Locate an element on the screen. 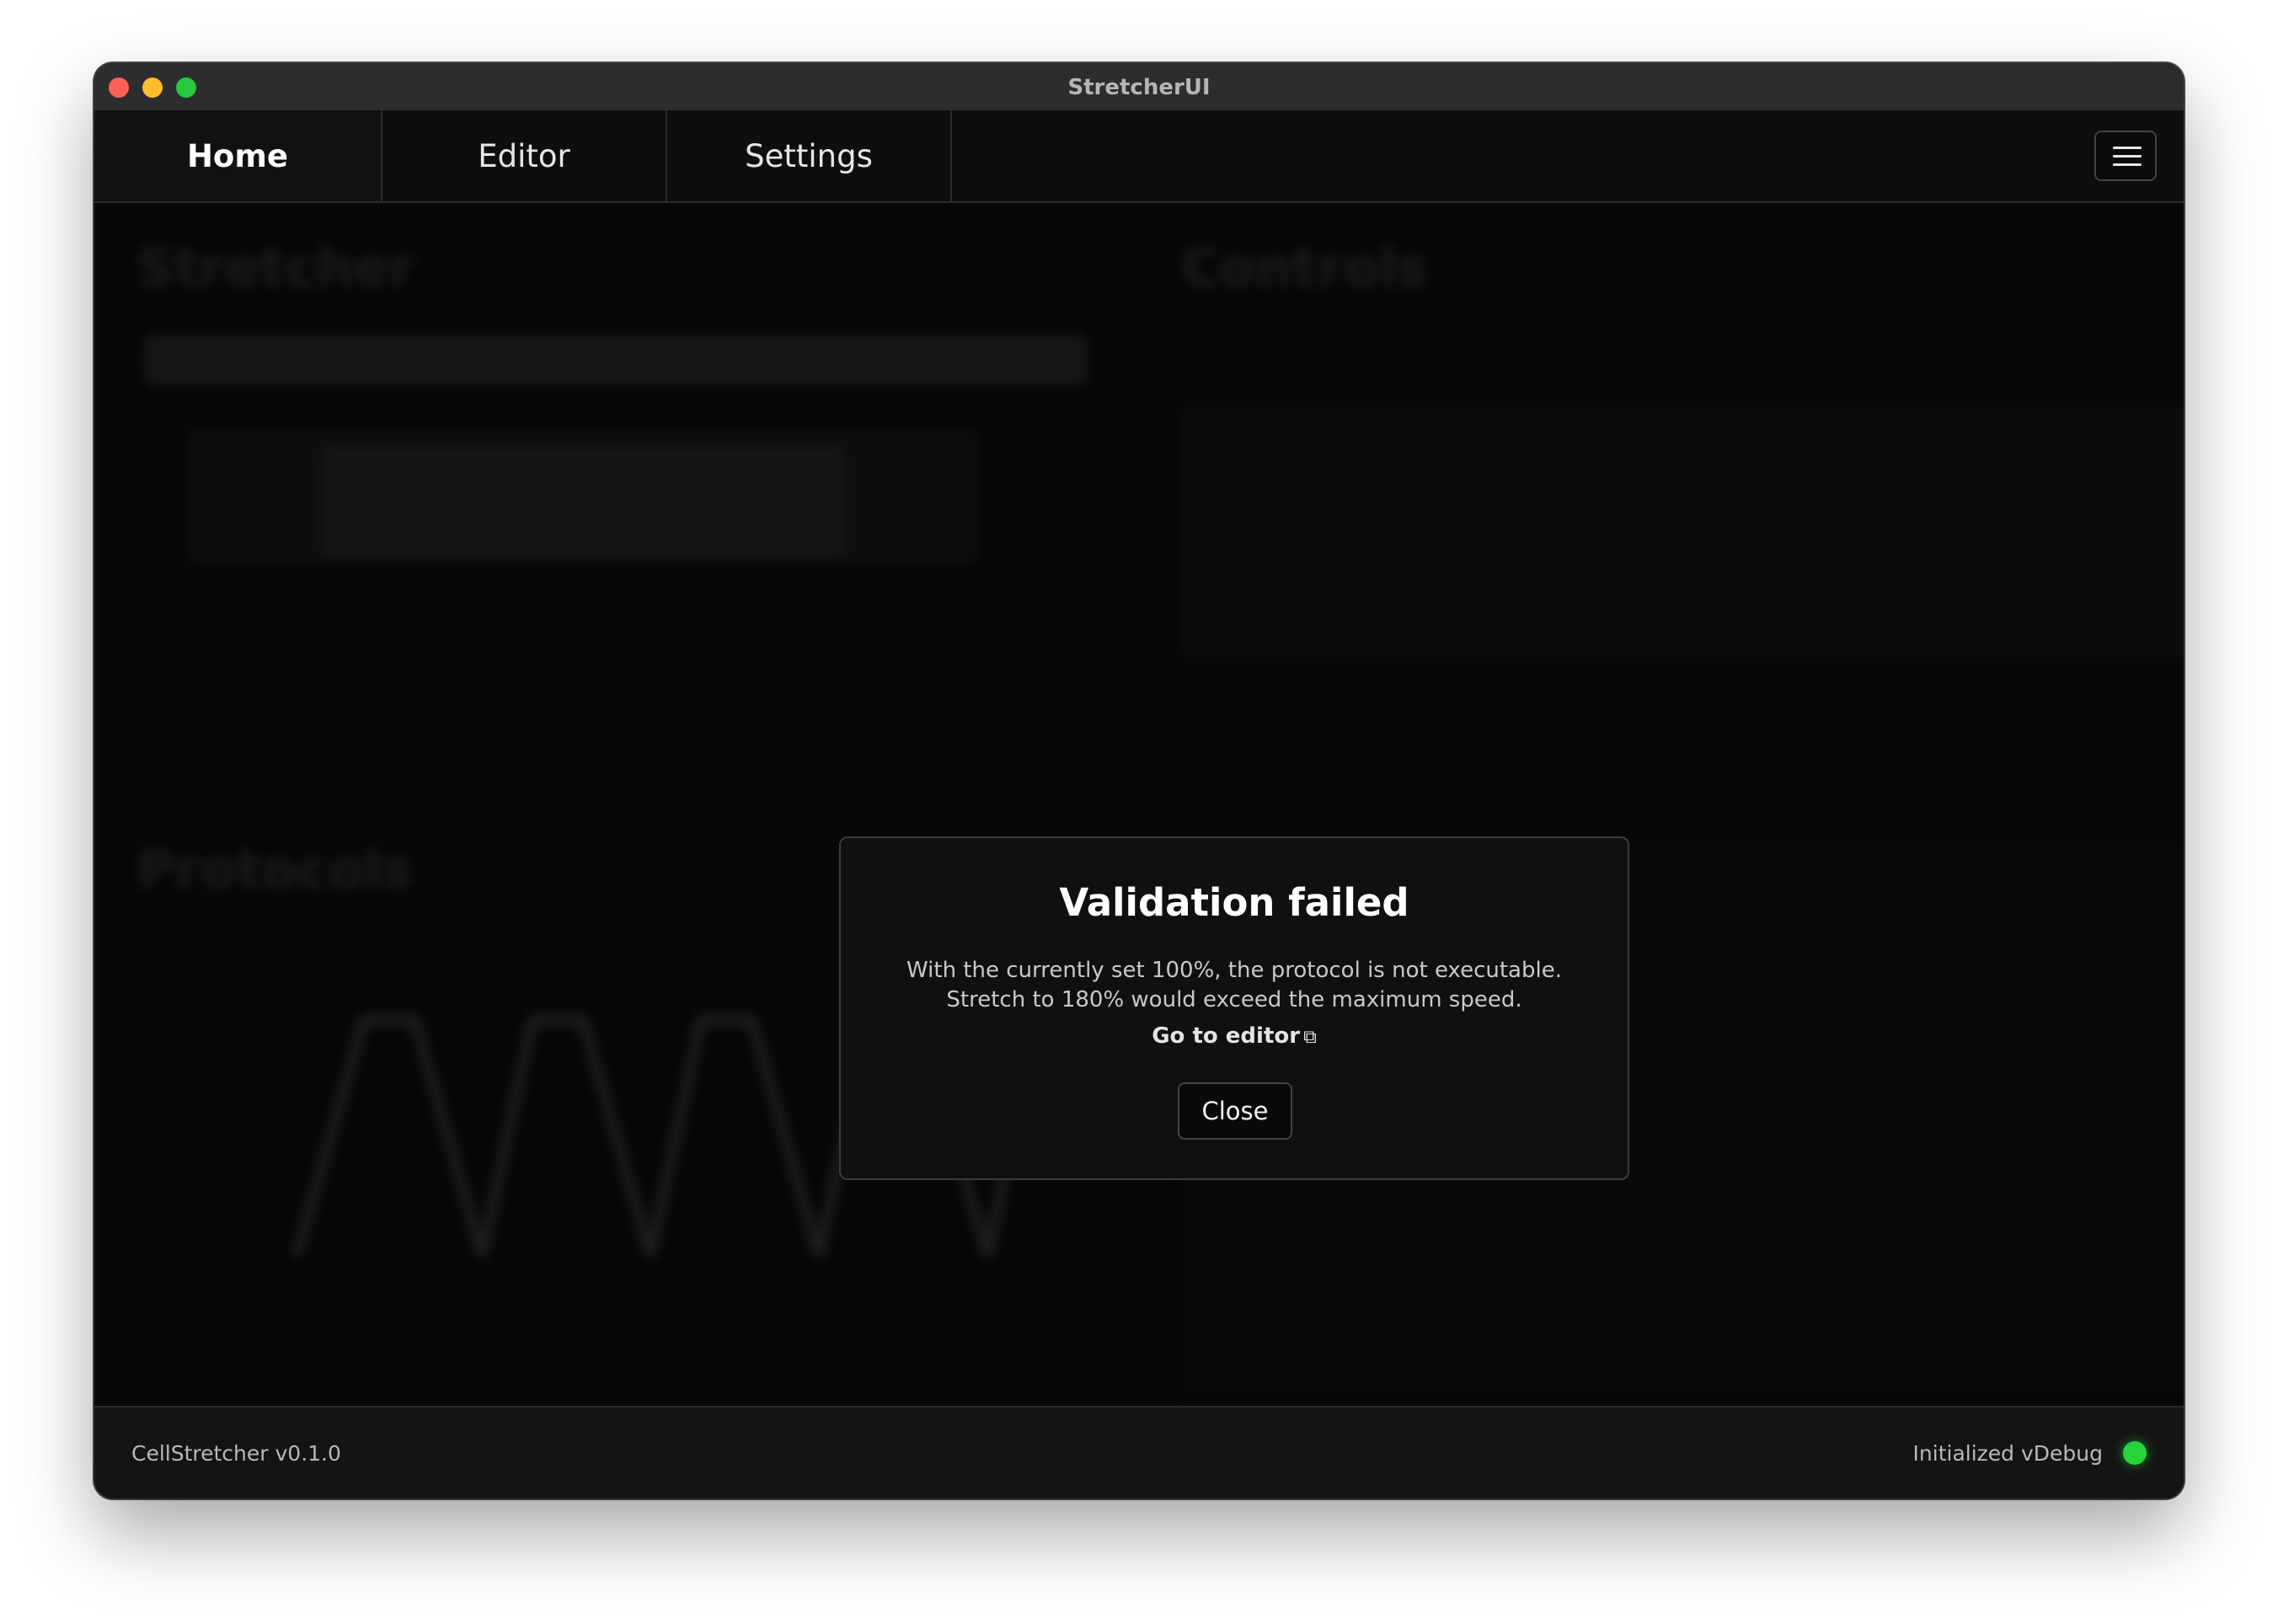 The height and width of the screenshot is (1624, 2278). stretcher-sample is located at coordinates (583, 502).